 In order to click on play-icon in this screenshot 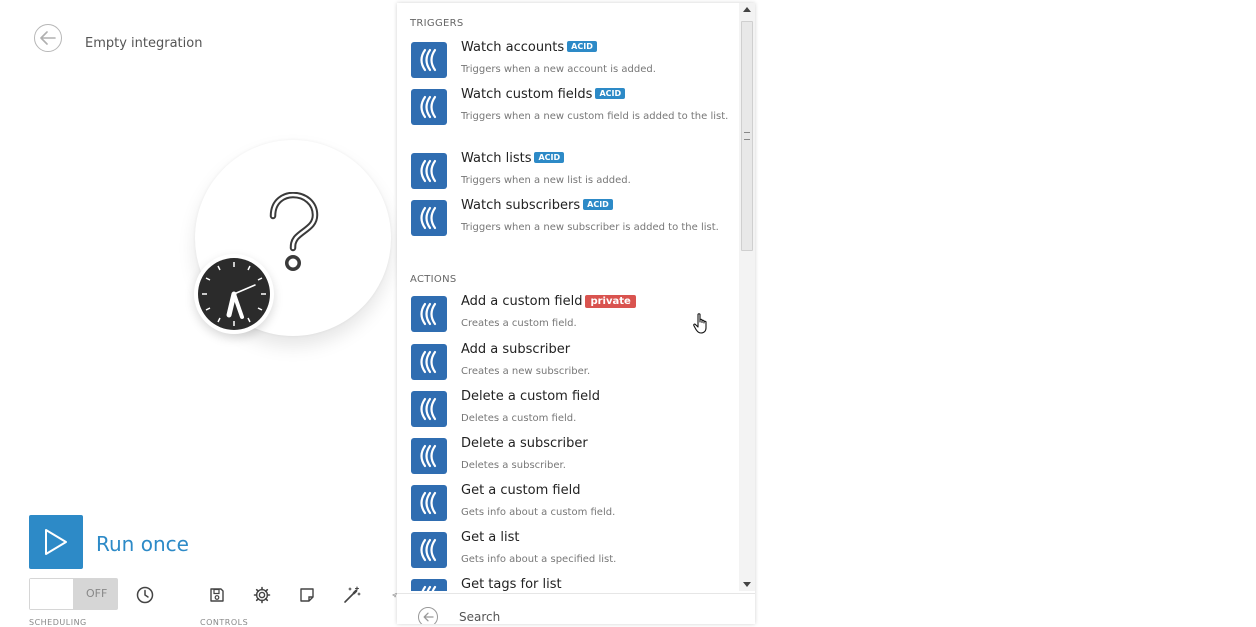, I will do `click(56, 542)`.